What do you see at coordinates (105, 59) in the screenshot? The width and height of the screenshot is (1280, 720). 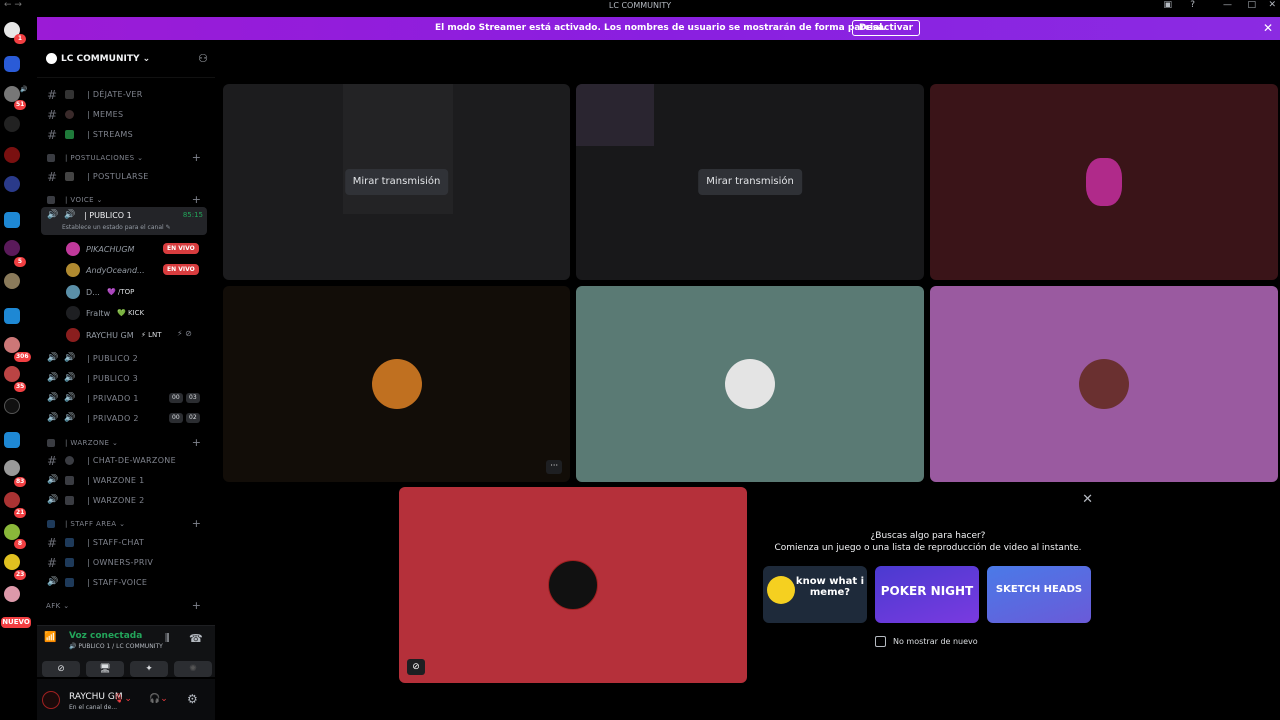 I see `guild-name: LC COMMUNITY ⌄` at bounding box center [105, 59].